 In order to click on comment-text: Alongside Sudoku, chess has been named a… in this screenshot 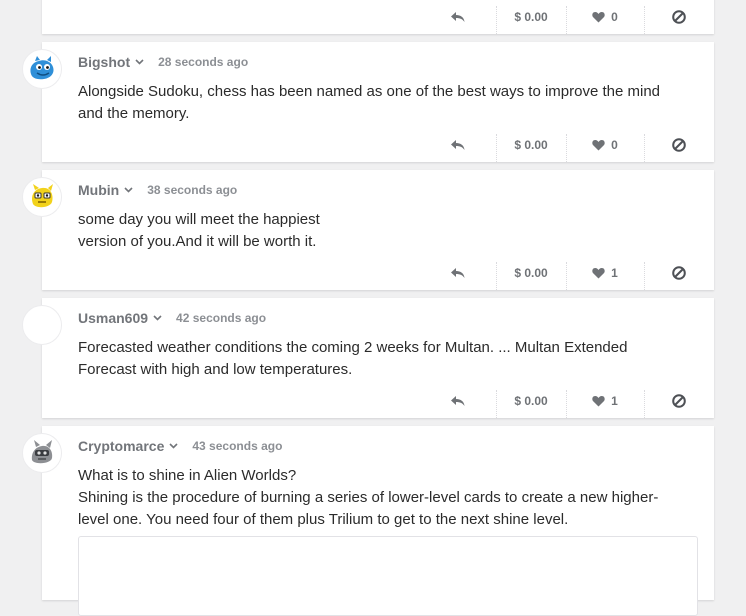, I will do `click(378, 103)`.